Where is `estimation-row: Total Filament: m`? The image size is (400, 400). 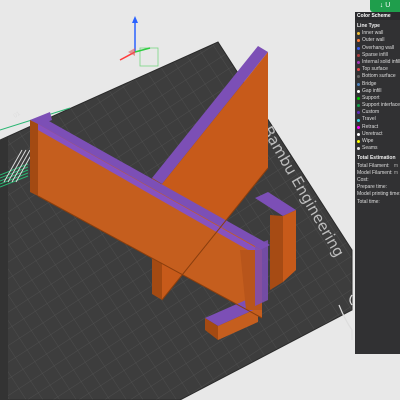
estimation-row: Total Filament: m is located at coordinates (377, 166).